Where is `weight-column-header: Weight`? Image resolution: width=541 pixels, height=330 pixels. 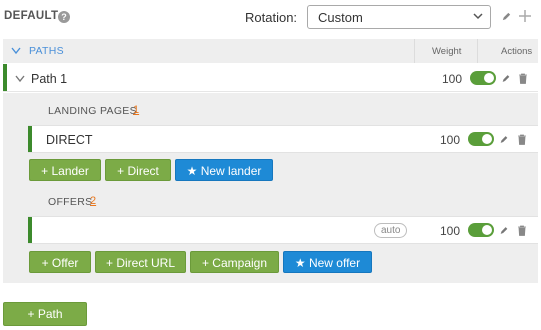
weight-column-header: Weight is located at coordinates (447, 51).